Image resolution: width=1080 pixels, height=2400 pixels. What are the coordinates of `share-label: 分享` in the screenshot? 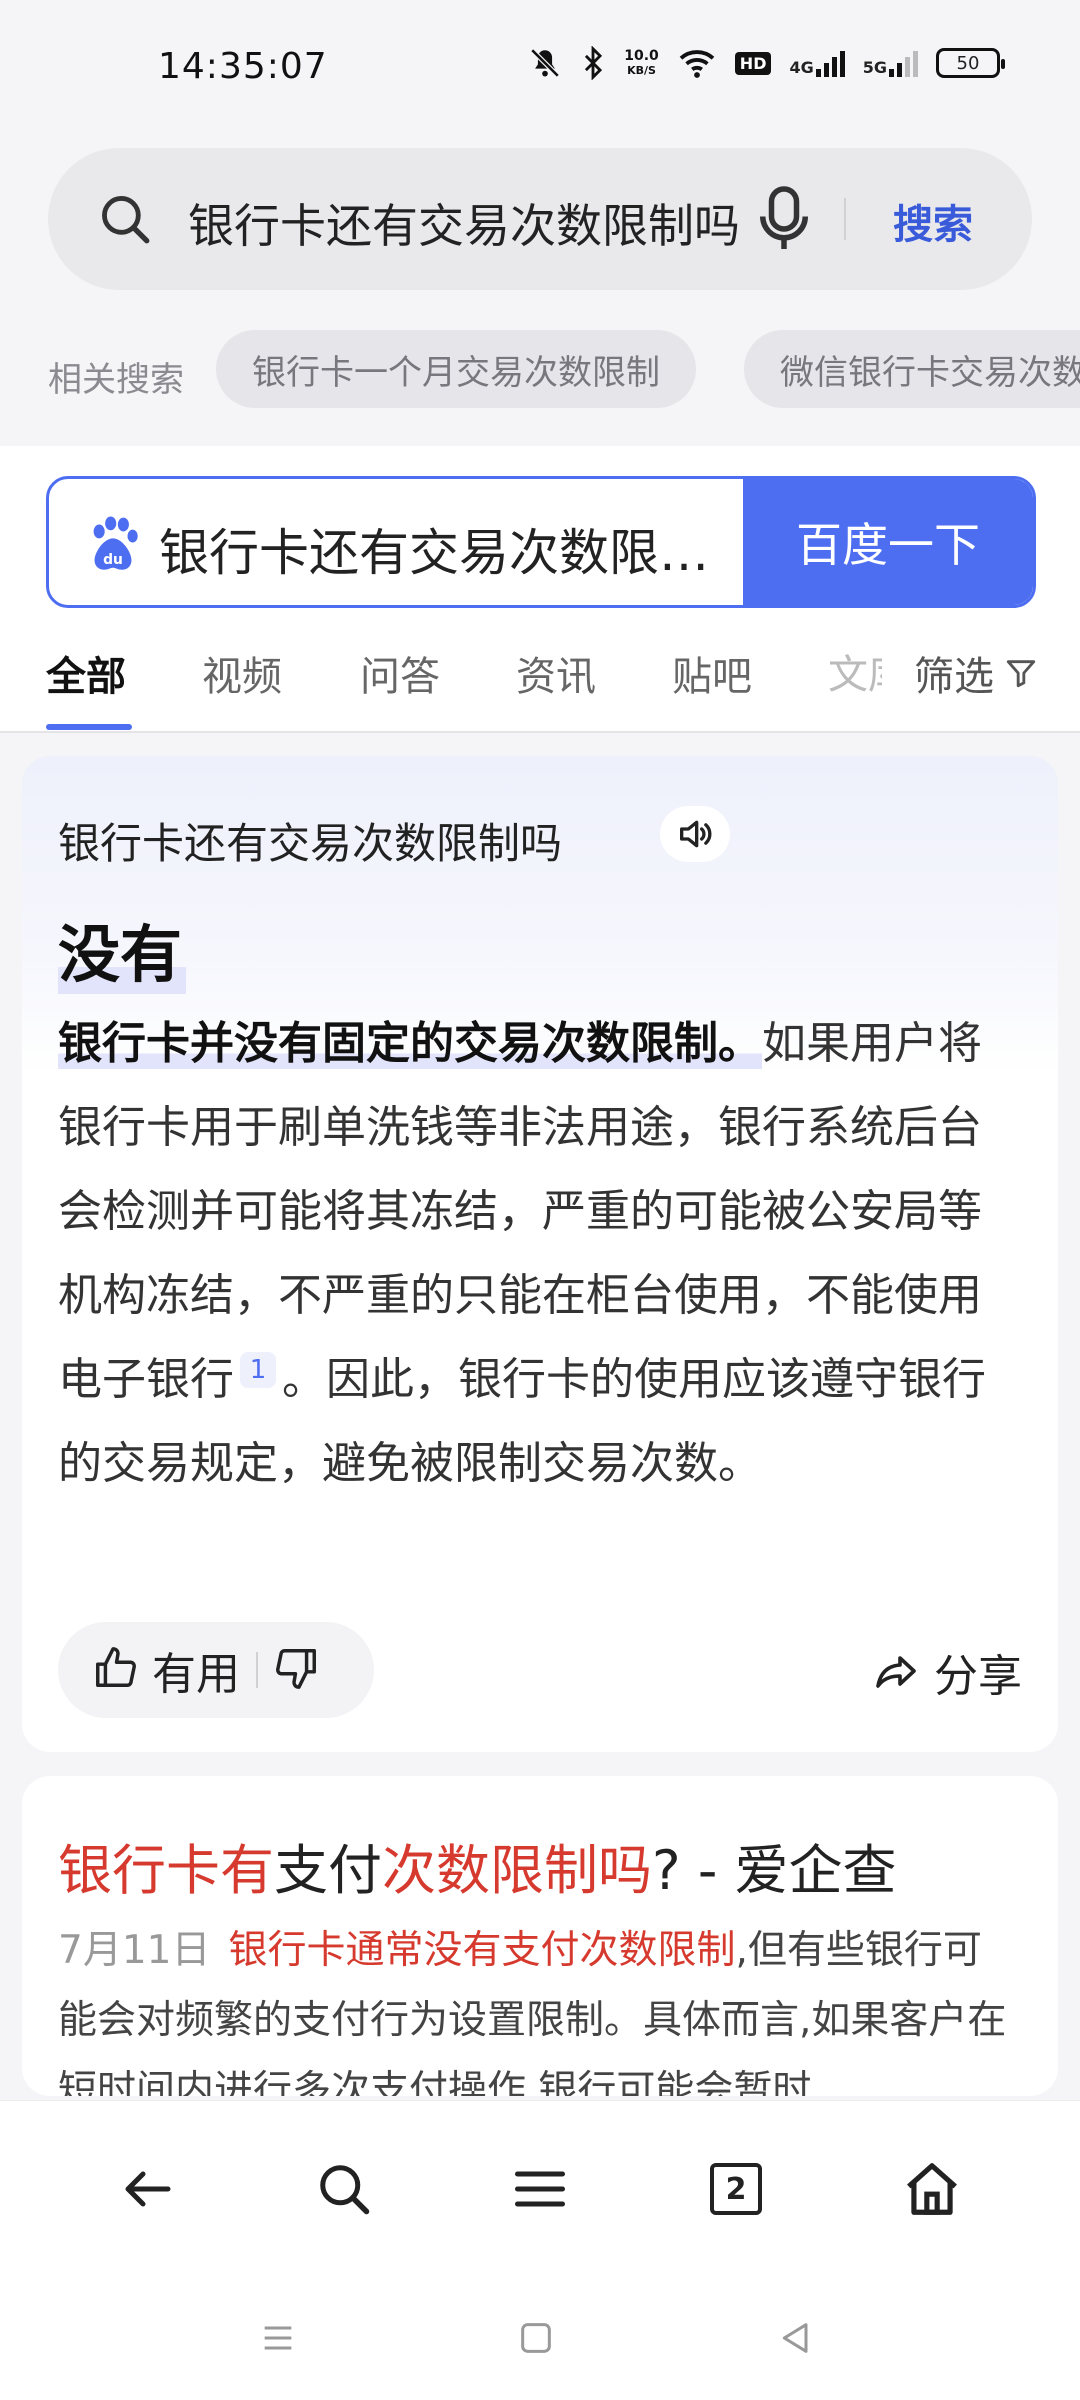 It's located at (978, 1676).